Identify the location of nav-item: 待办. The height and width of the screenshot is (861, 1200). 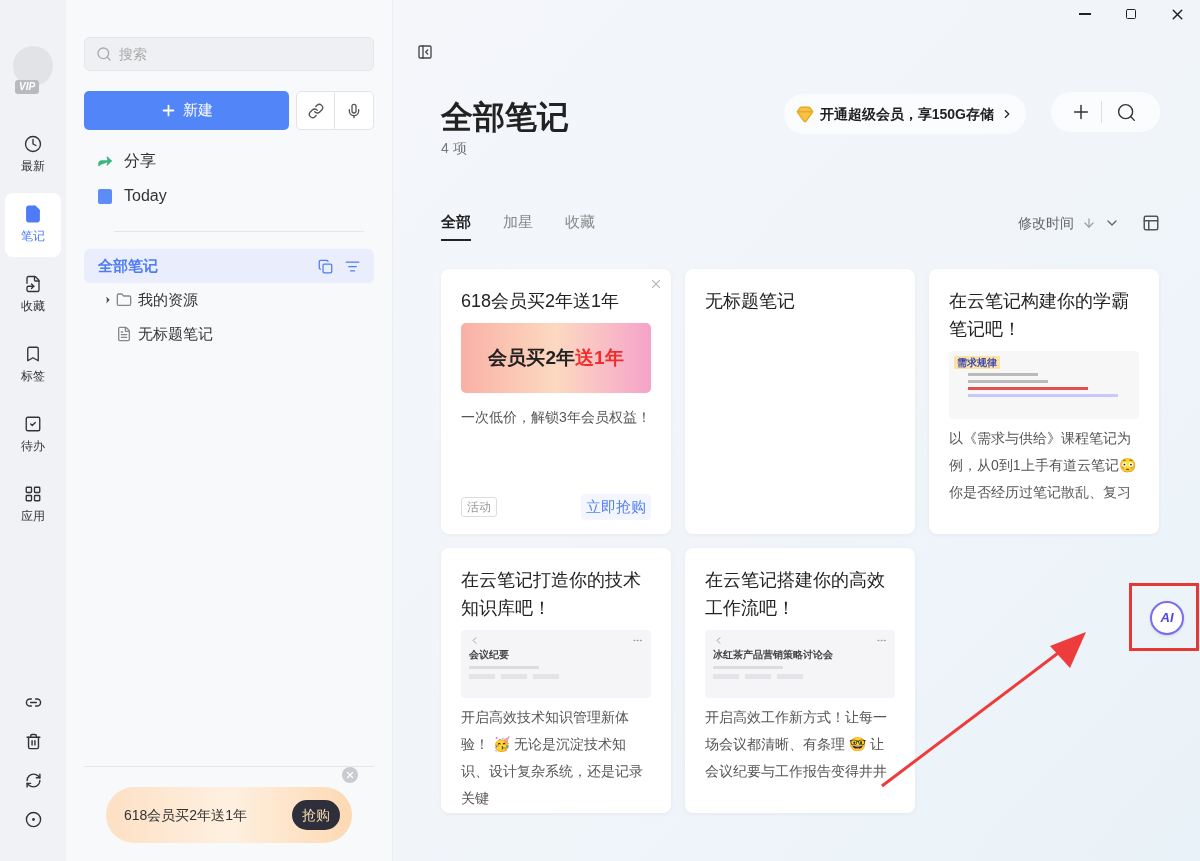
(33, 435).